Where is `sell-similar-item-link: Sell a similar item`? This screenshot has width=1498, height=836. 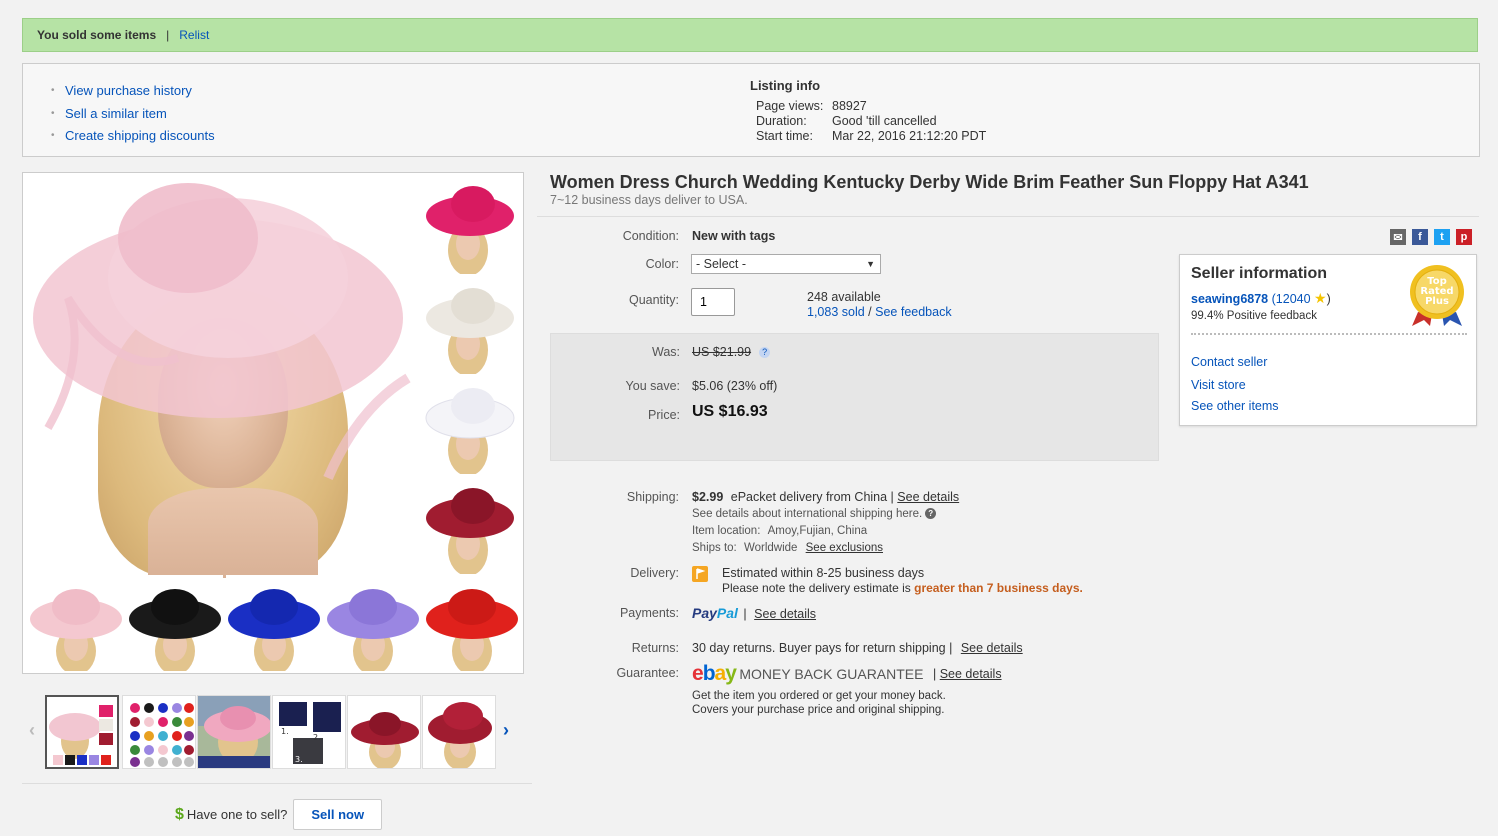
sell-similar-item-link: Sell a similar item is located at coordinates (116, 113).